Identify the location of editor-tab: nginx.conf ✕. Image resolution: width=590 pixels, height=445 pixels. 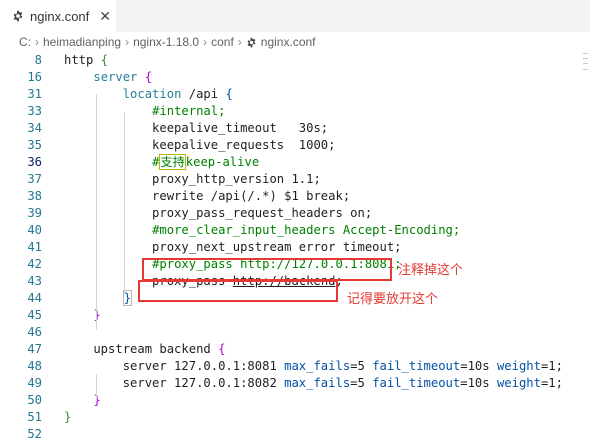
(58, 16).